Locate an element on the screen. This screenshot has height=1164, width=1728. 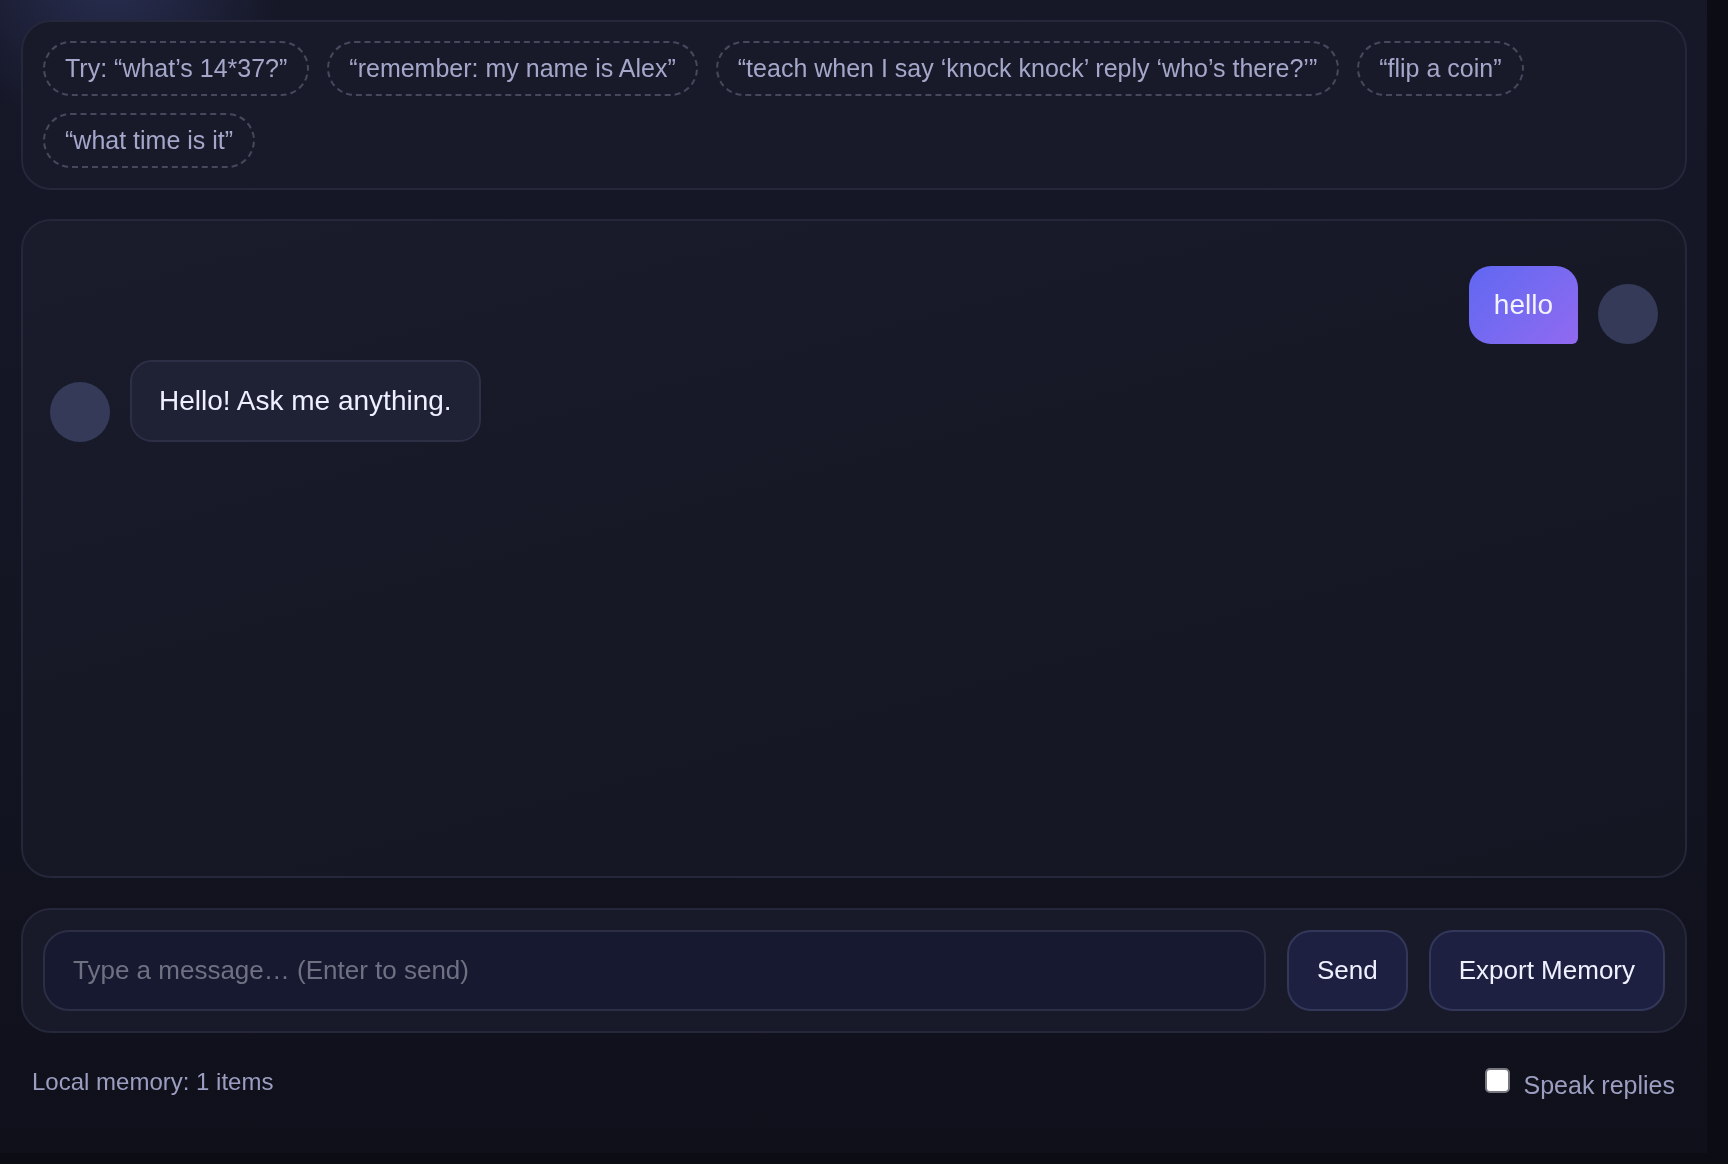
message-input: Type a message… (Enter to send) is located at coordinates (654, 970).